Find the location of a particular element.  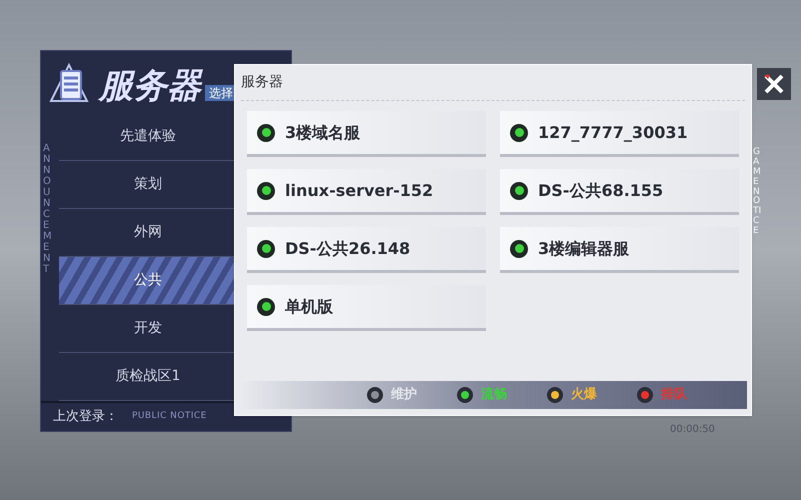

server-card: linux-server-152 is located at coordinates (366, 192).